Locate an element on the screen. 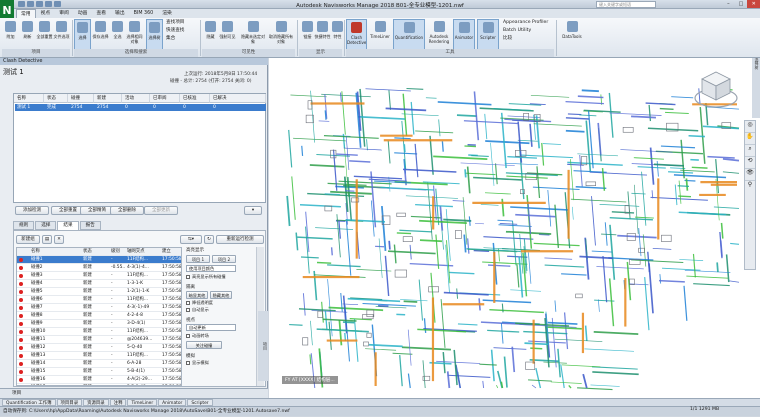 This screenshot has width=760, height=417. print-icon is located at coordinates (57, 4).